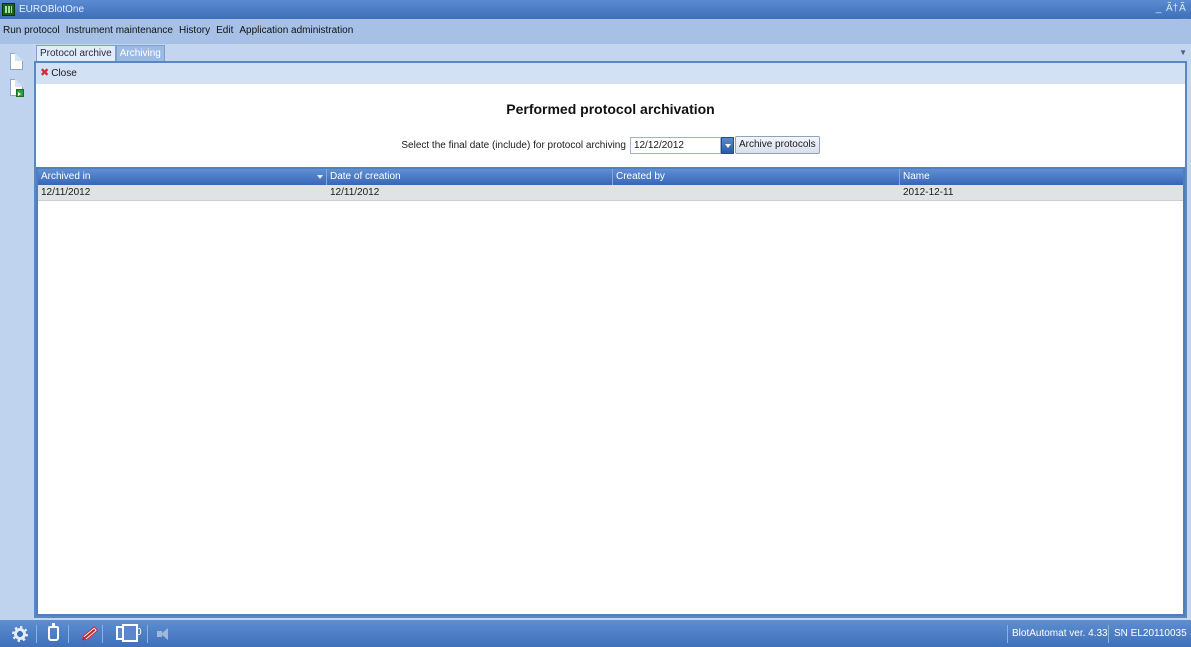 The height and width of the screenshot is (647, 1191). Describe the element at coordinates (127, 633) in the screenshot. I see `plates-icon` at that location.